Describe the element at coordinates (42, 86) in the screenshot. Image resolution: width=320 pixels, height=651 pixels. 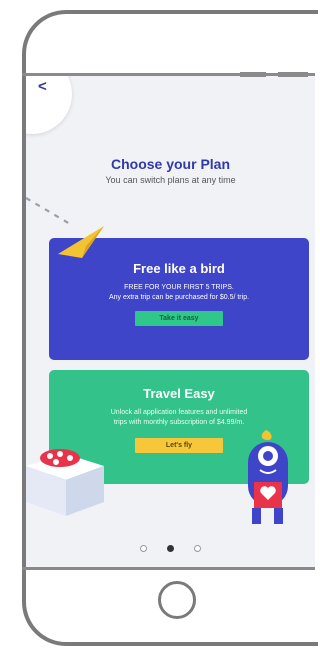
I see `chevron-left-icon: <` at that location.